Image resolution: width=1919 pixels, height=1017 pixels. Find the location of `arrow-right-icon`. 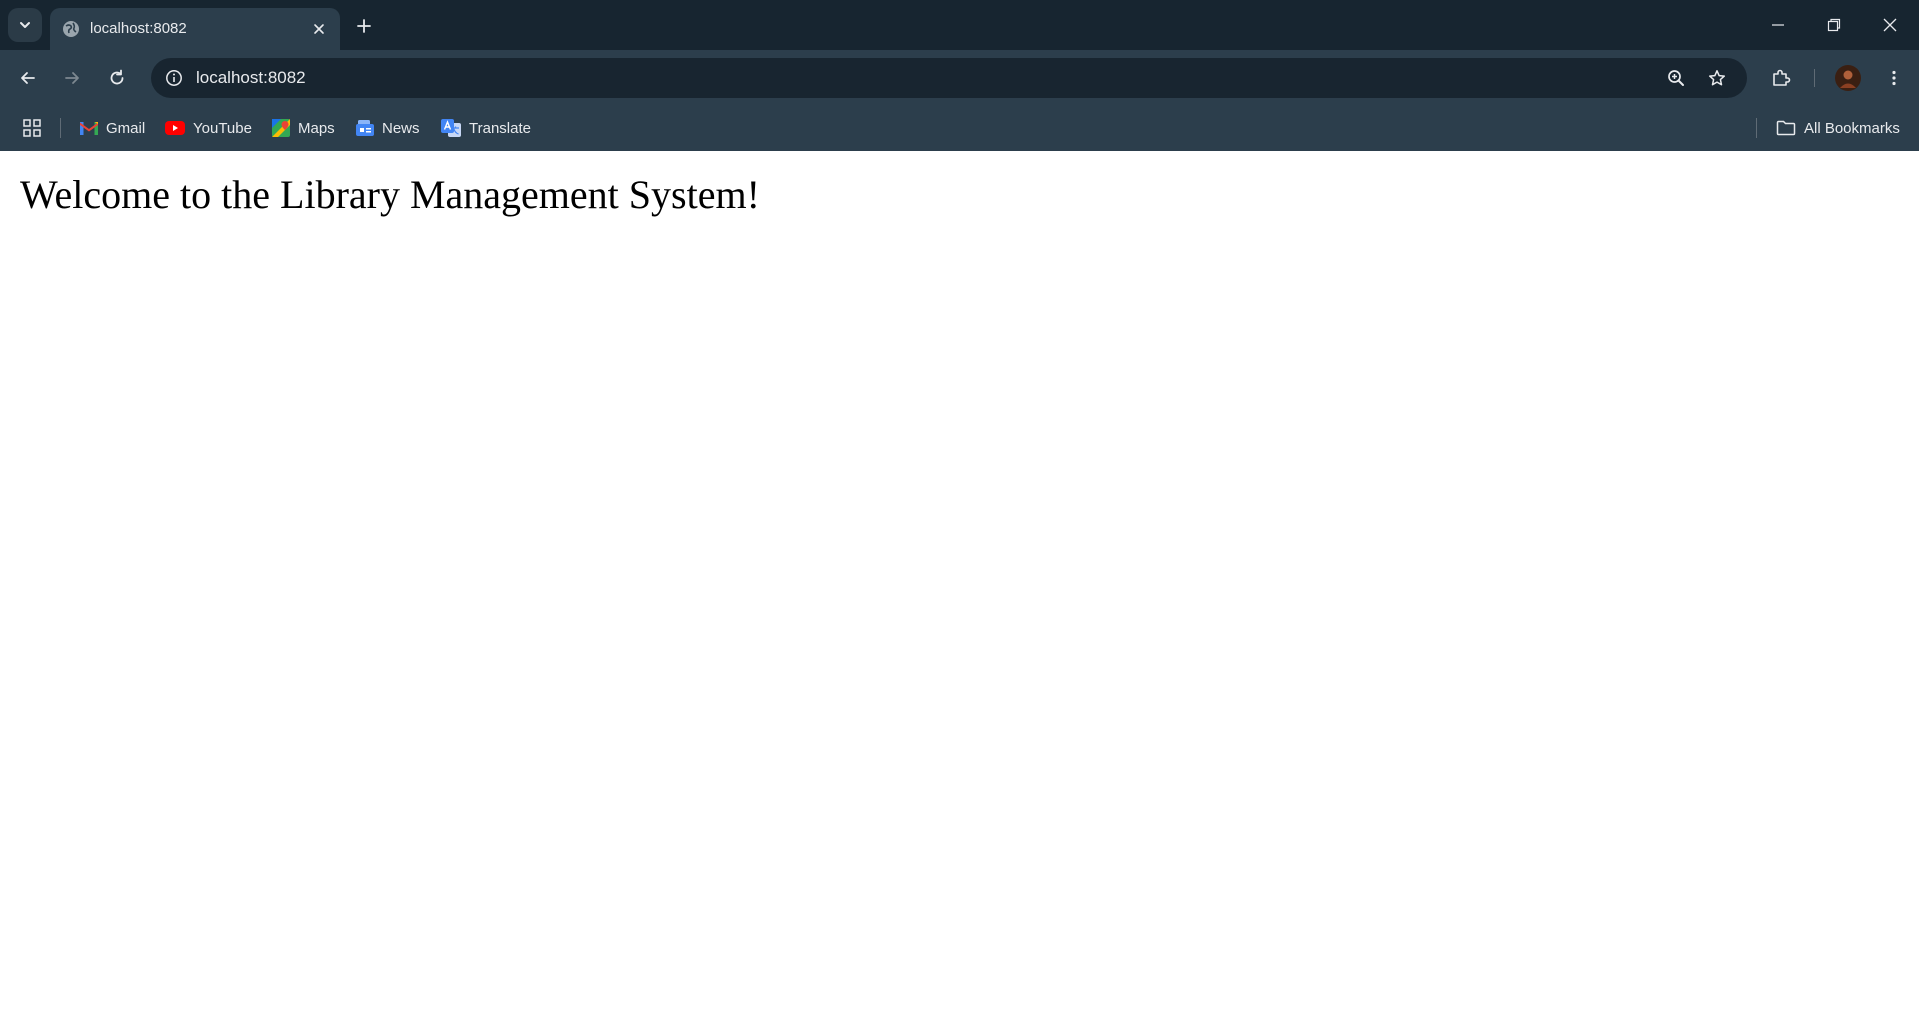

arrow-right-icon is located at coordinates (72, 78).